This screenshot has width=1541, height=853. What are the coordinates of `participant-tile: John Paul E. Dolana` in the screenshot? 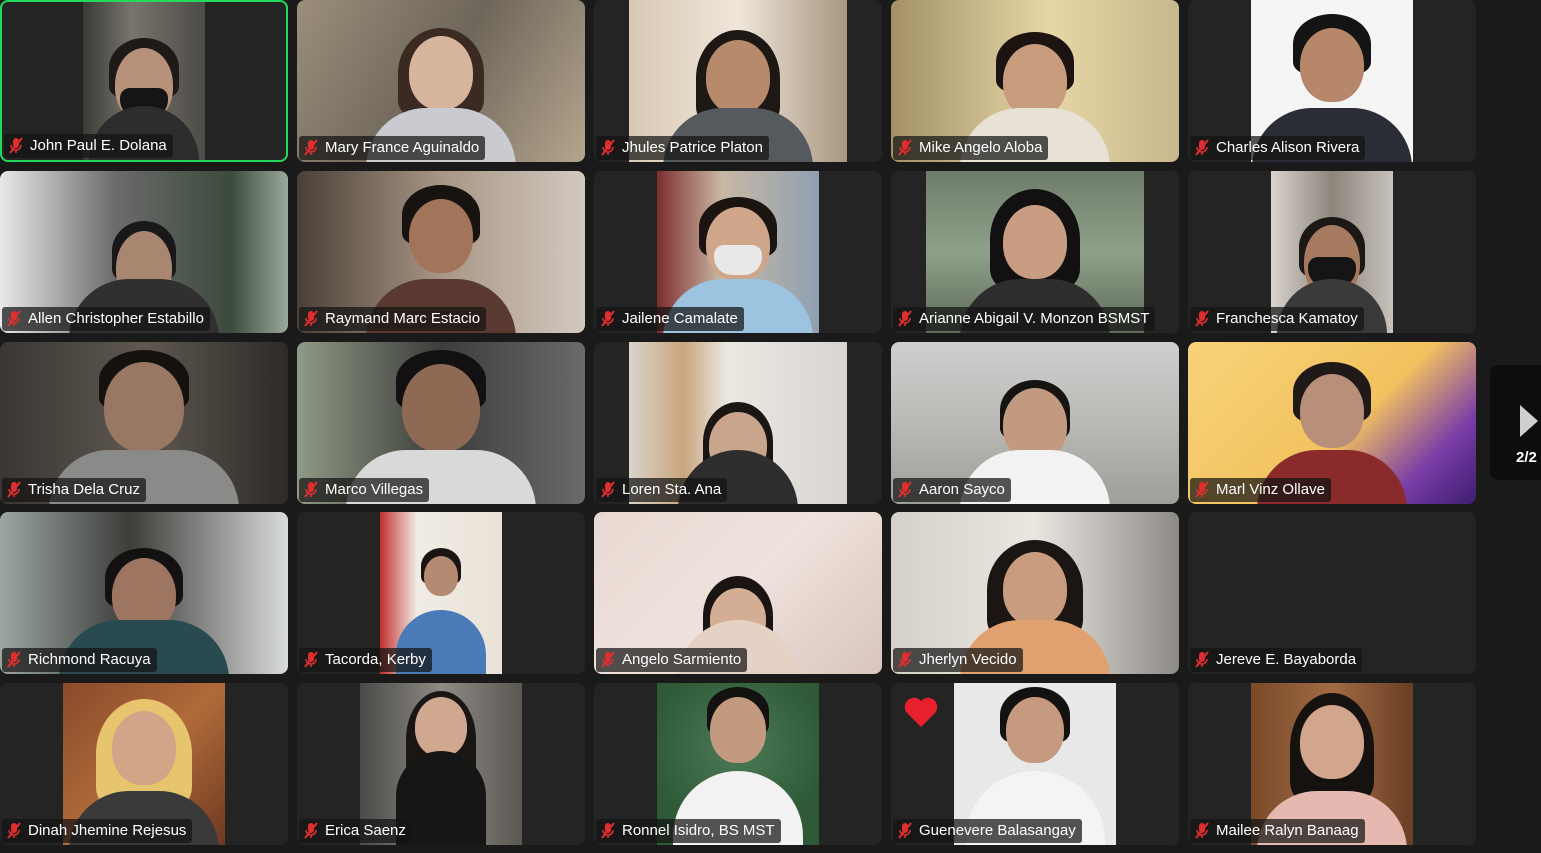 It's located at (144, 81).